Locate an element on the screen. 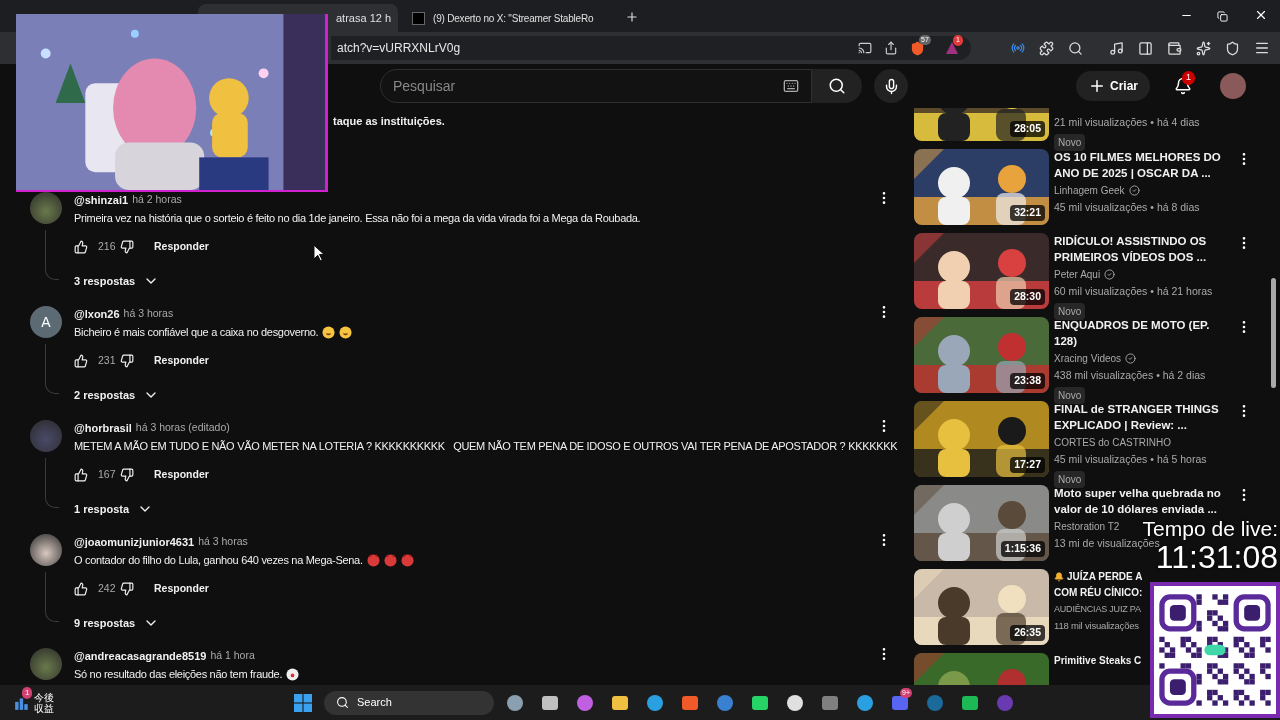  video-title: Primitive Steaks C is located at coordinates (1101, 661).